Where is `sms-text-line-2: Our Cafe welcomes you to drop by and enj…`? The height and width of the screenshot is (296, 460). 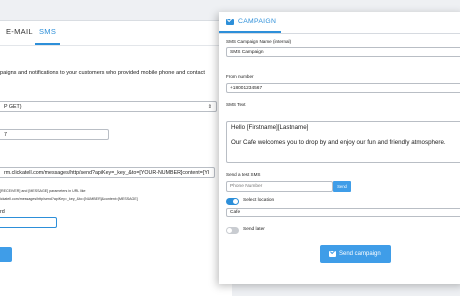 sms-text-line-2: Our Cafe welcomes you to drop by and enj… is located at coordinates (338, 142).